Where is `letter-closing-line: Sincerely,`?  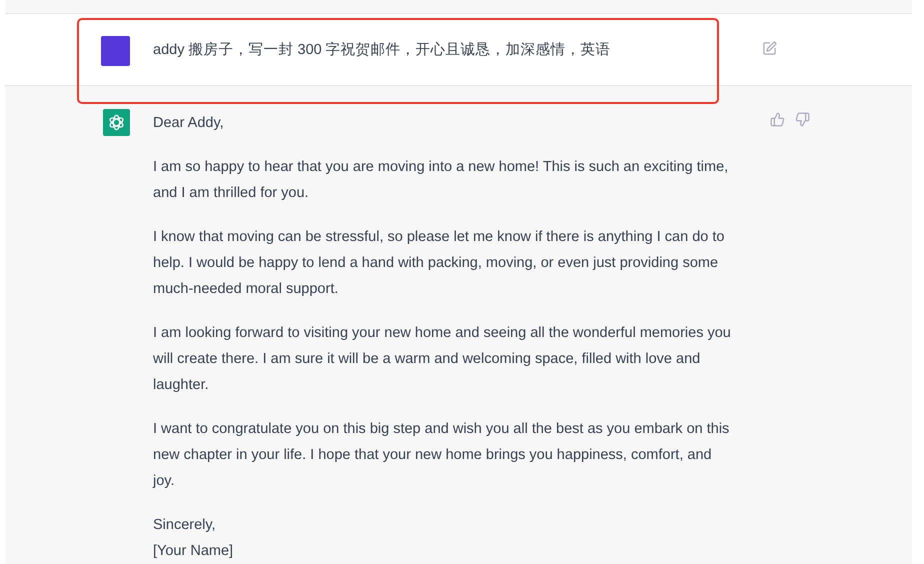 letter-closing-line: Sincerely, is located at coordinates (185, 525).